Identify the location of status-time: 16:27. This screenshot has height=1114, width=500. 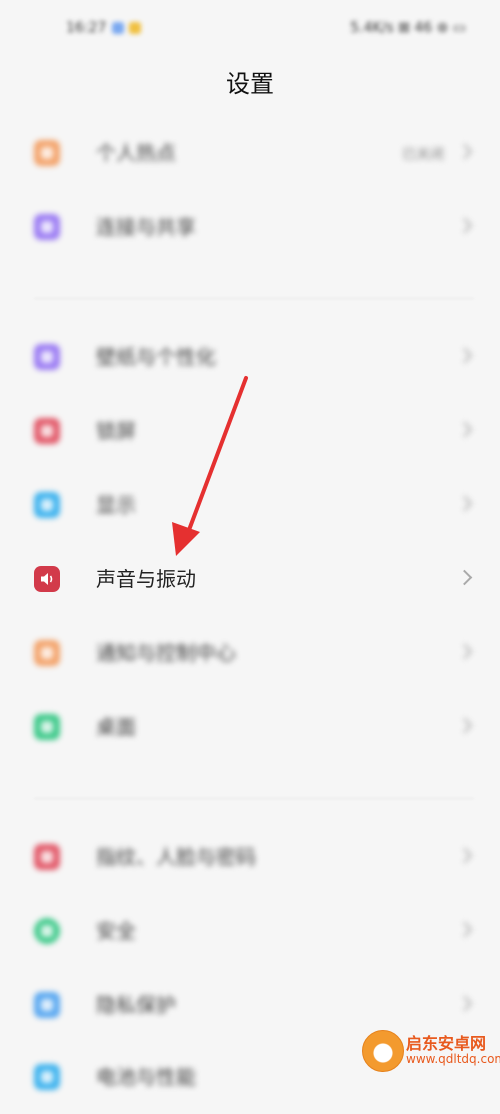
(86, 28).